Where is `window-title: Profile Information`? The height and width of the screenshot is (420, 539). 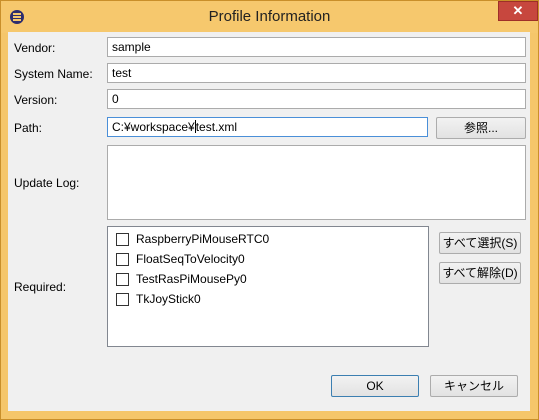 window-title: Profile Information is located at coordinates (269, 16).